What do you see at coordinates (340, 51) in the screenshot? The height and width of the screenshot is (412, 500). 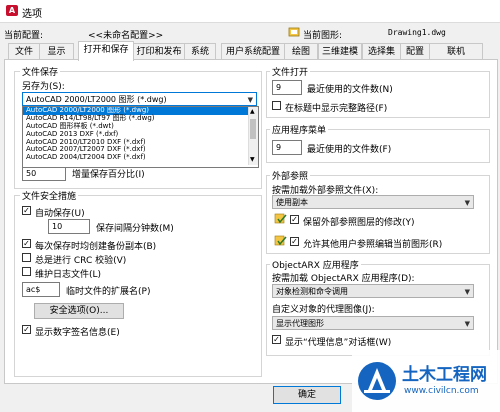 I see `tab-3d-modeling: 三维建模` at bounding box center [340, 51].